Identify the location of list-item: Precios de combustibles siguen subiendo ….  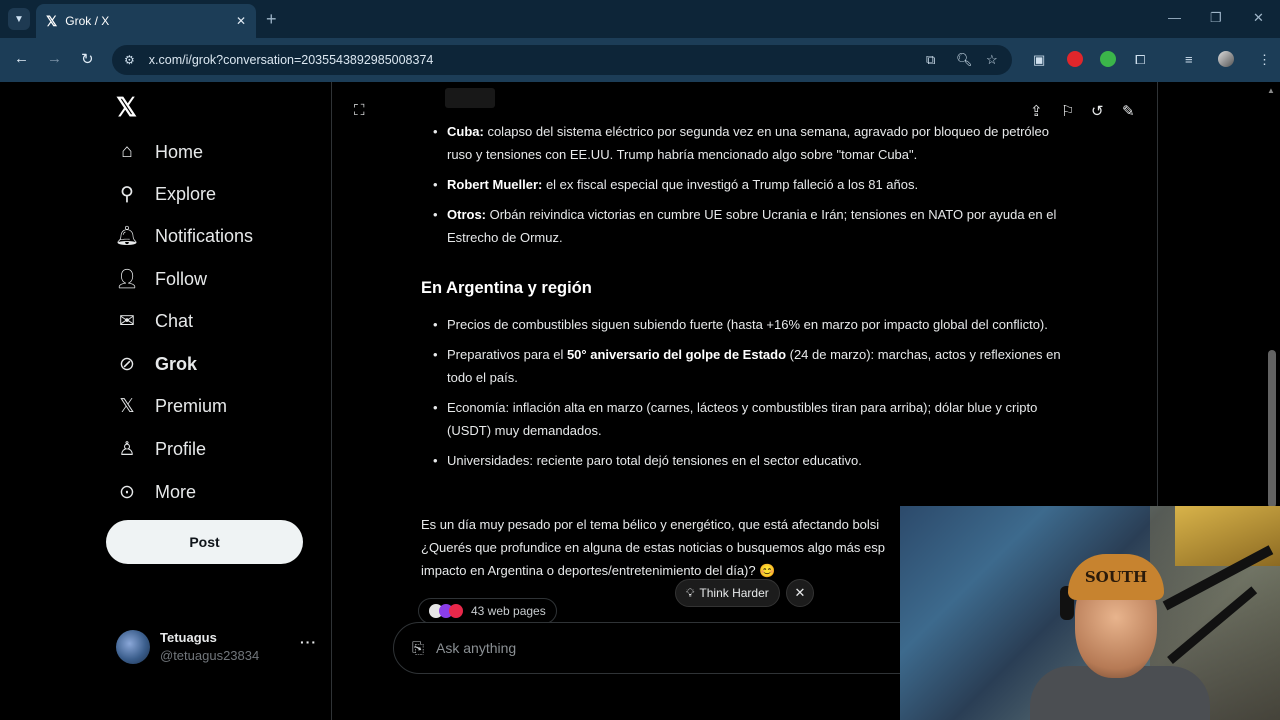
(746, 324).